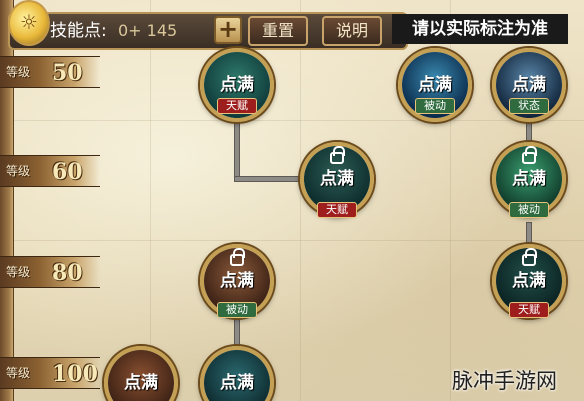 This screenshot has height=401, width=584. What do you see at coordinates (50, 373) in the screenshot?
I see `level-tab-100: 等级 100` at bounding box center [50, 373].